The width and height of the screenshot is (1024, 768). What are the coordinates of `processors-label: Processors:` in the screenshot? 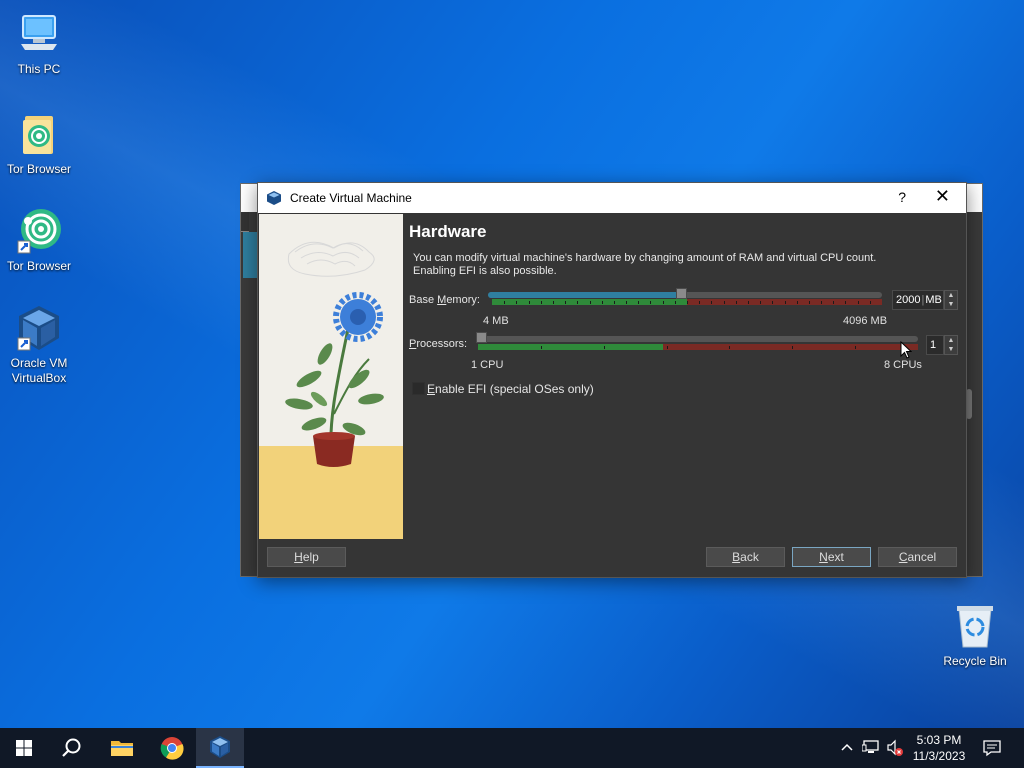 It's located at (438, 344).